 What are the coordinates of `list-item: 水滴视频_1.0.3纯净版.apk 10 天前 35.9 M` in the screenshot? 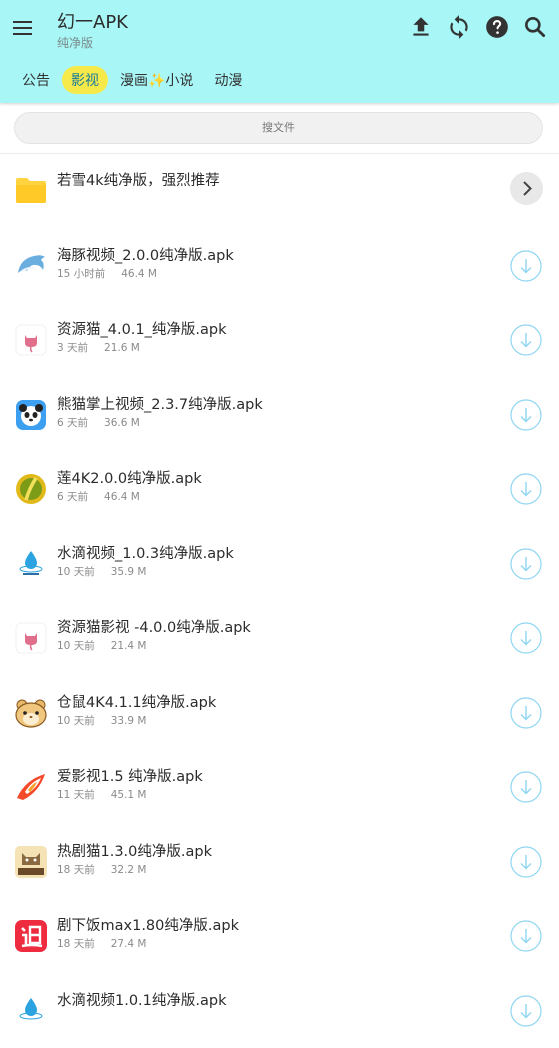 It's located at (279, 564).